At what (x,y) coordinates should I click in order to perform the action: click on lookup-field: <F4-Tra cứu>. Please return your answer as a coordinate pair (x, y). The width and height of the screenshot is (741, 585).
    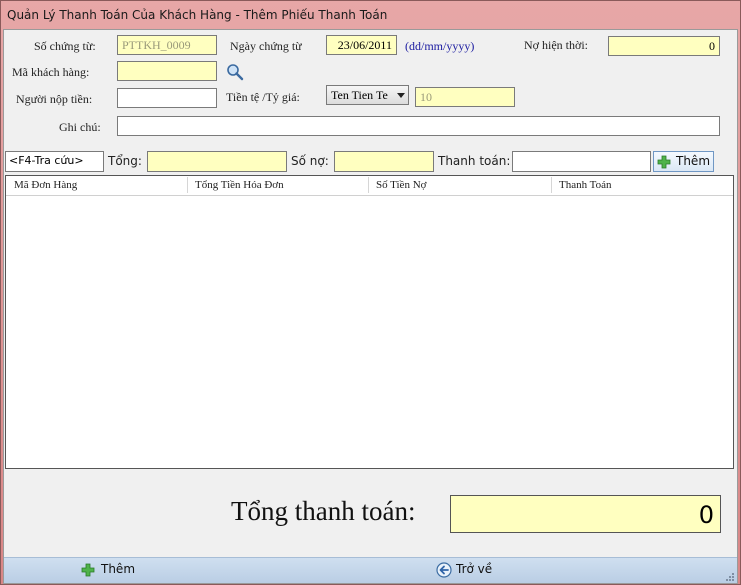
    Looking at the image, I should click on (54, 161).